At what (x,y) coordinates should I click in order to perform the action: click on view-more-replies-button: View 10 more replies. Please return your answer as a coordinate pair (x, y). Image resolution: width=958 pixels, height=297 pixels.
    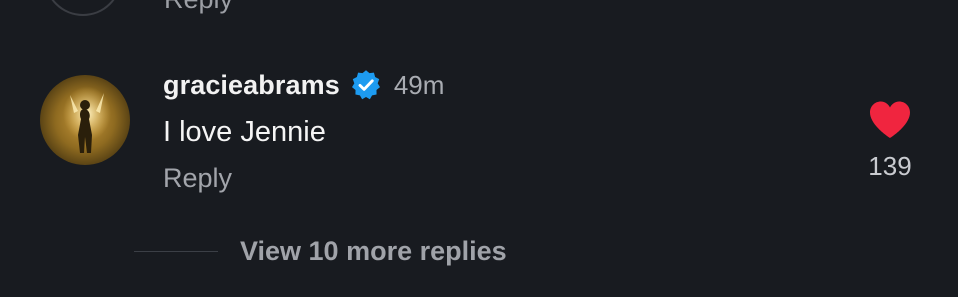
    Looking at the image, I should click on (320, 251).